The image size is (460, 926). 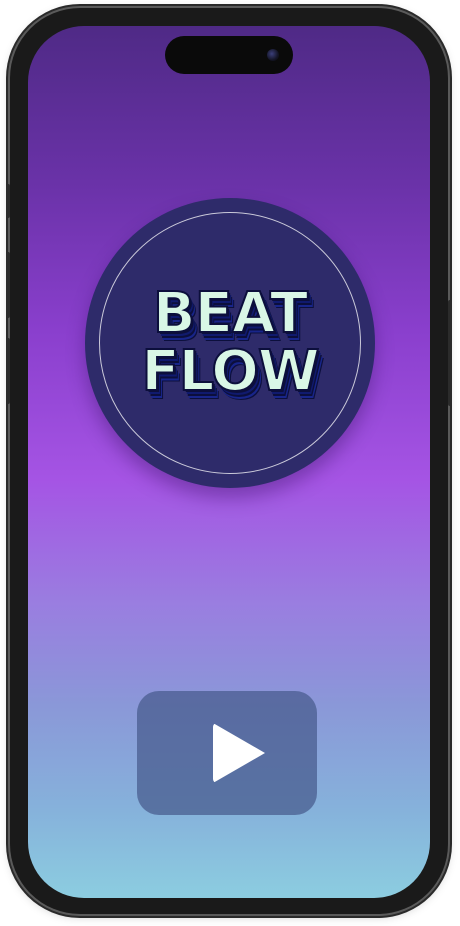 I want to click on volume-up-button, so click(x=8, y=285).